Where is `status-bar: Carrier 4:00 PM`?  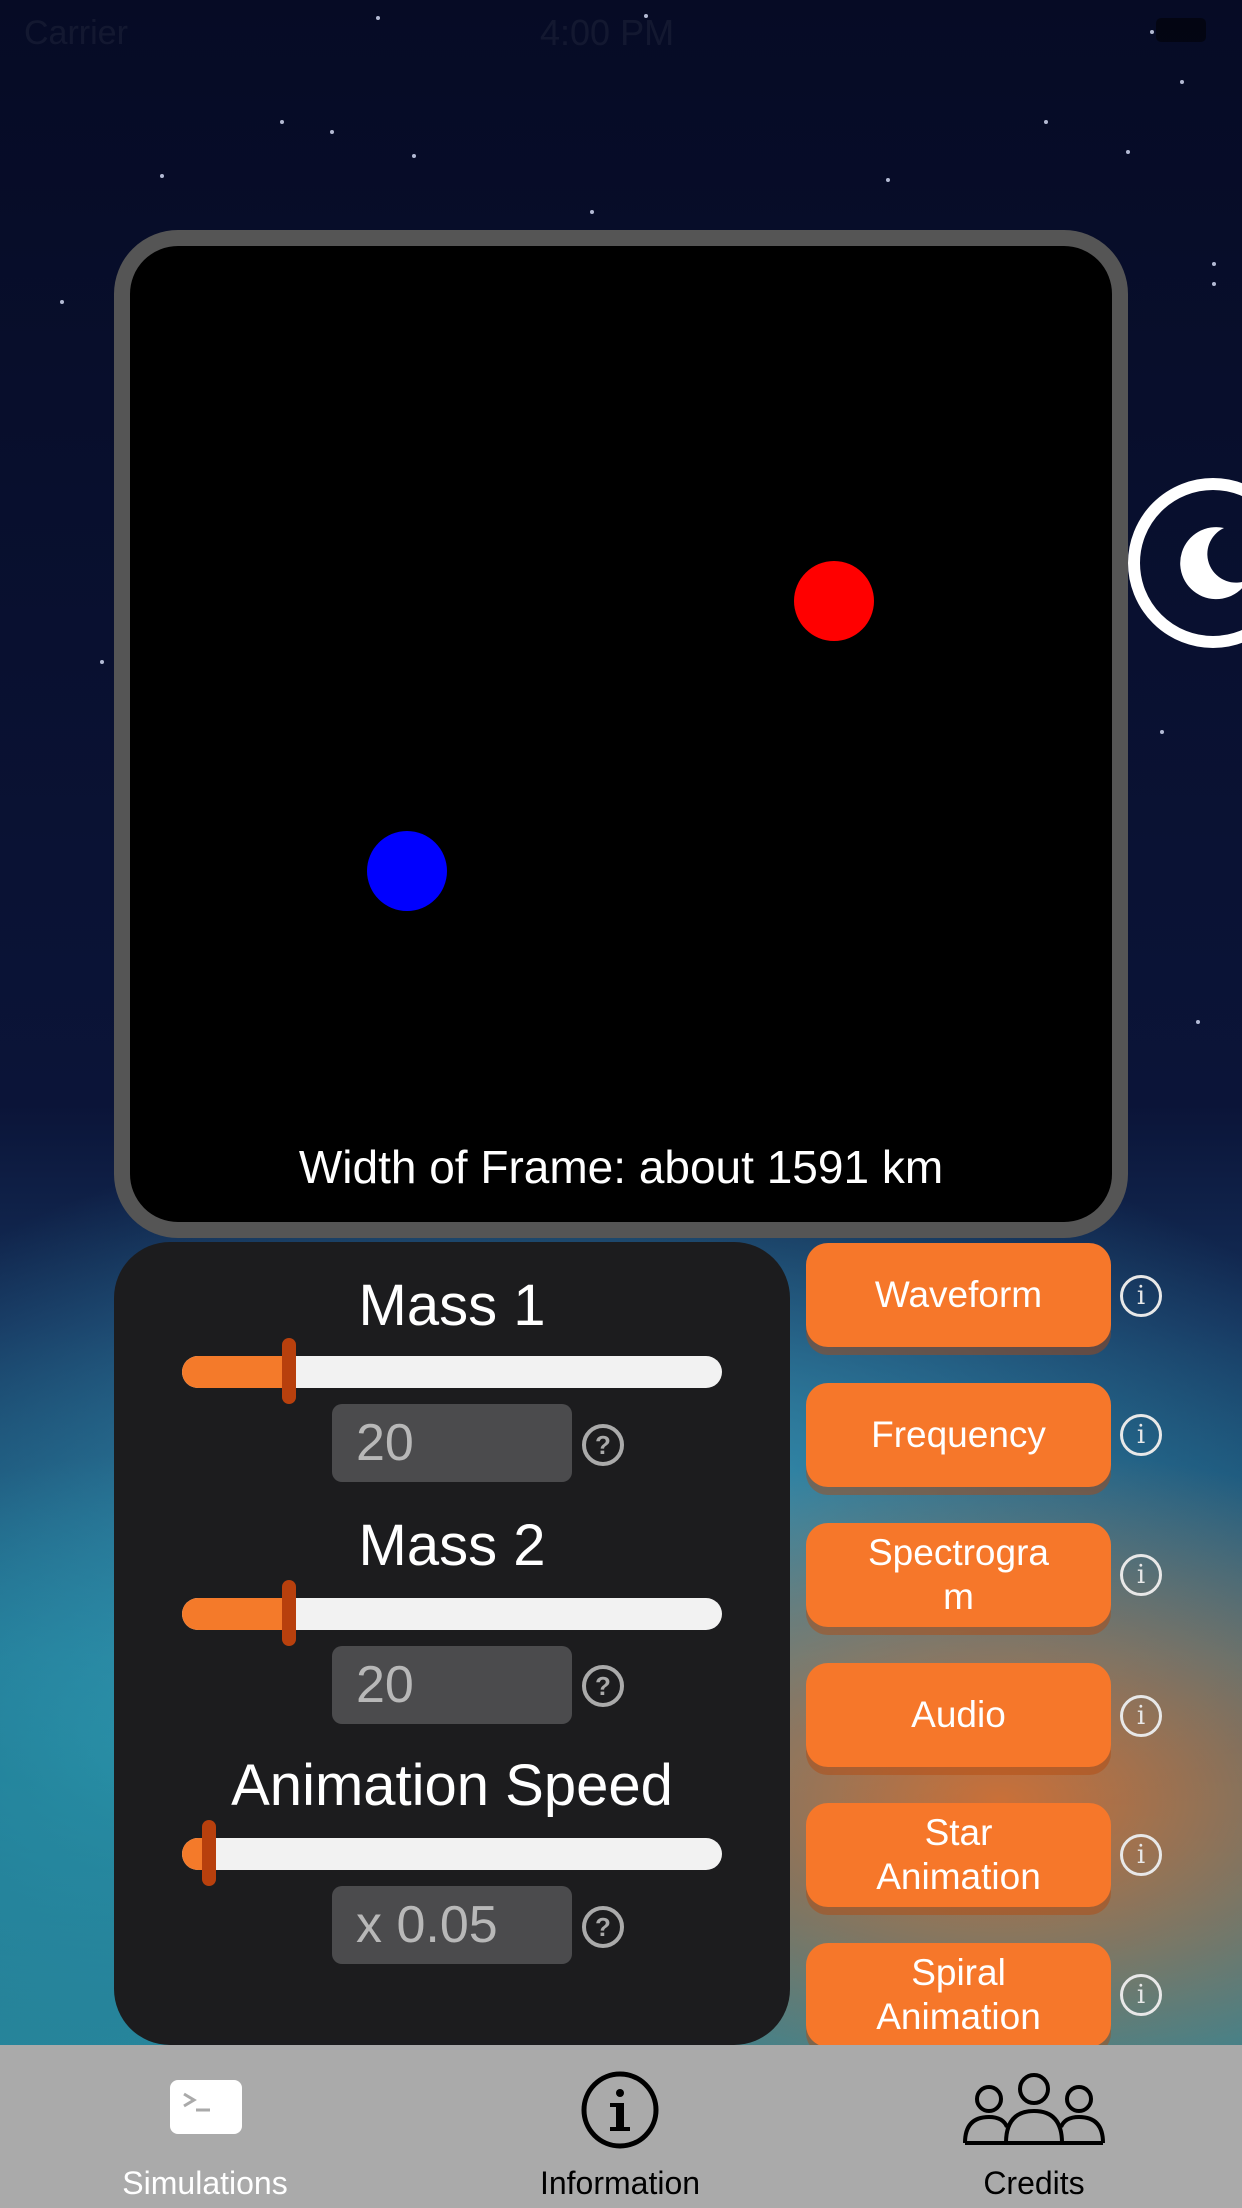 status-bar: Carrier 4:00 PM is located at coordinates (621, 30).